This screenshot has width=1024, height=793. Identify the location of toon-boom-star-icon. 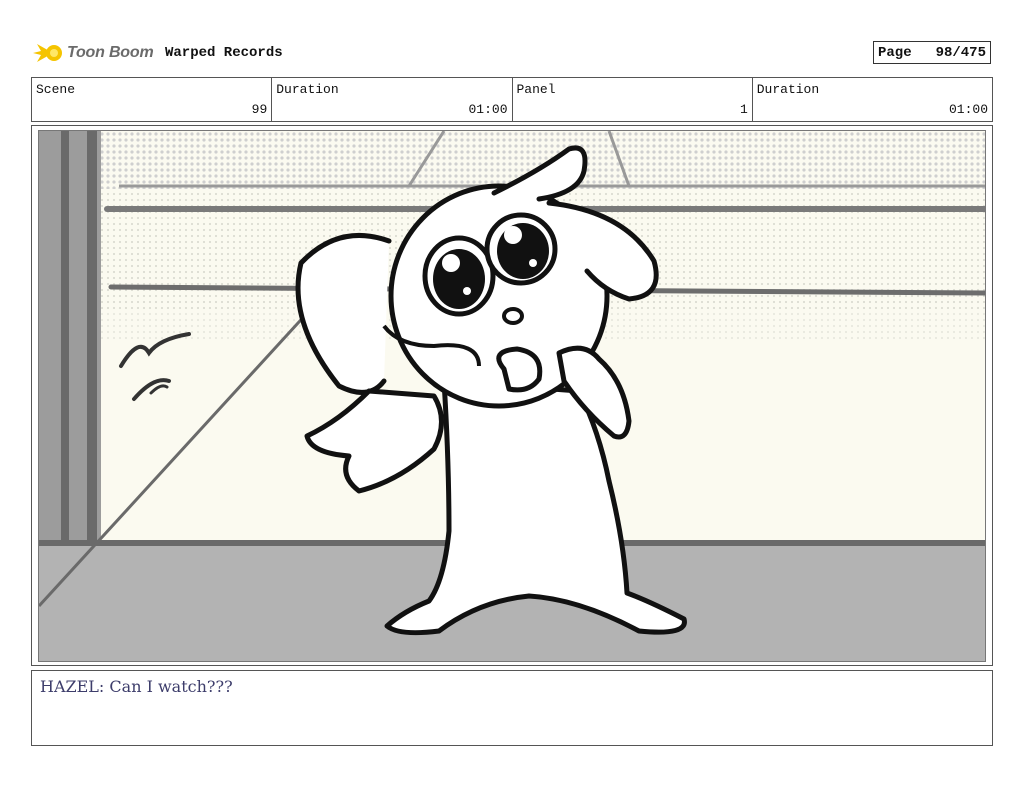
(47, 53).